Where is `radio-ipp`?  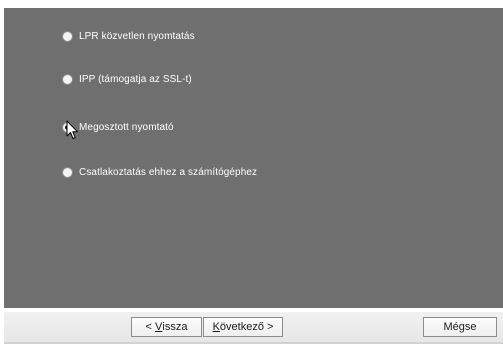
radio-ipp is located at coordinates (67, 79).